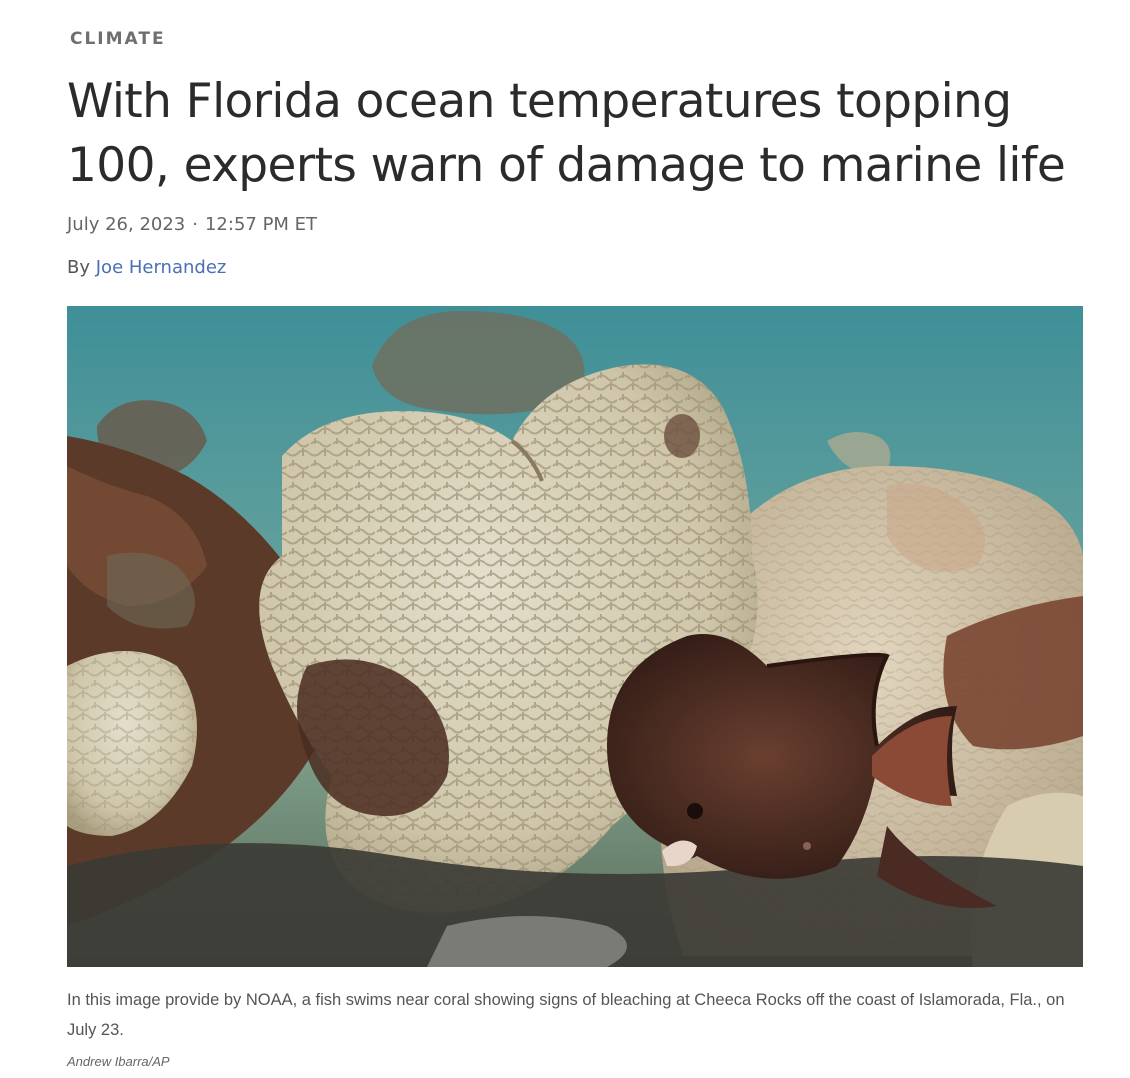 The width and height of the screenshot is (1130, 1078). I want to click on image-credit: Andrew Ibarra/AP, so click(118, 1061).